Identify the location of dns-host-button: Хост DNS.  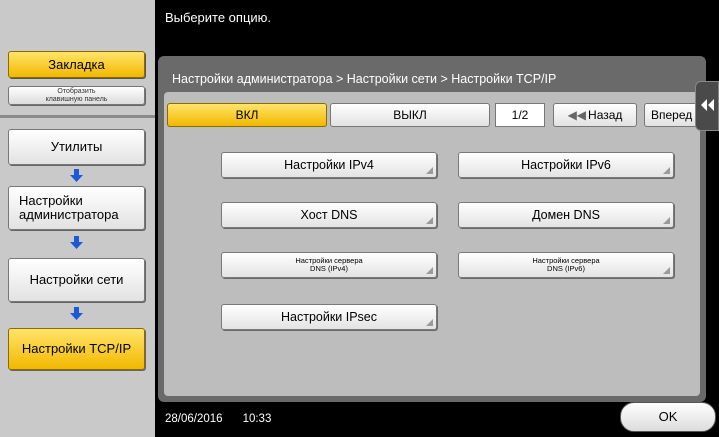
(329, 215).